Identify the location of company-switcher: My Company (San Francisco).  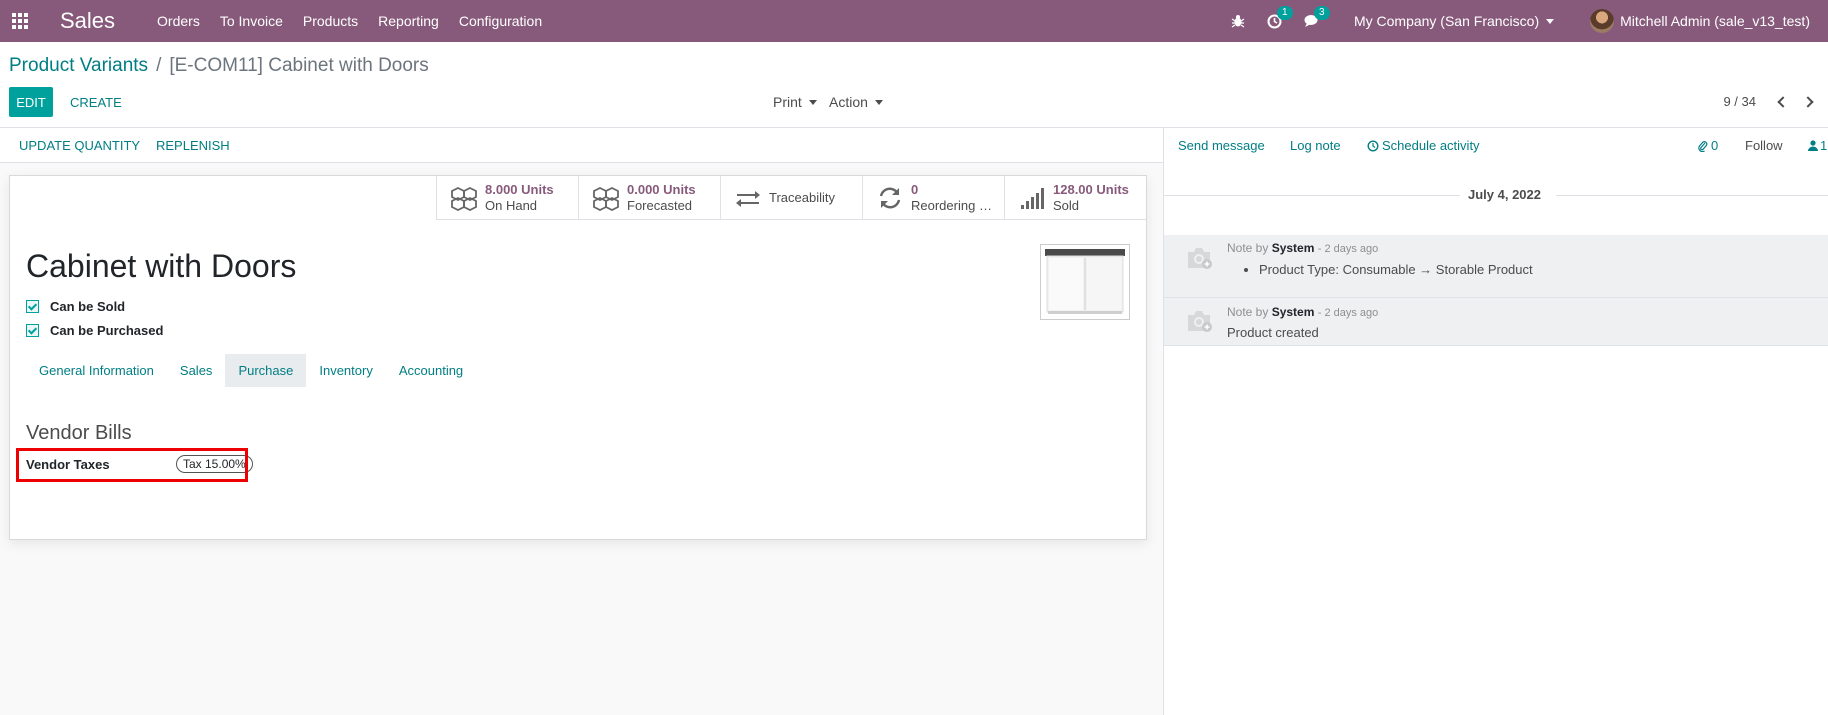
(1454, 21).